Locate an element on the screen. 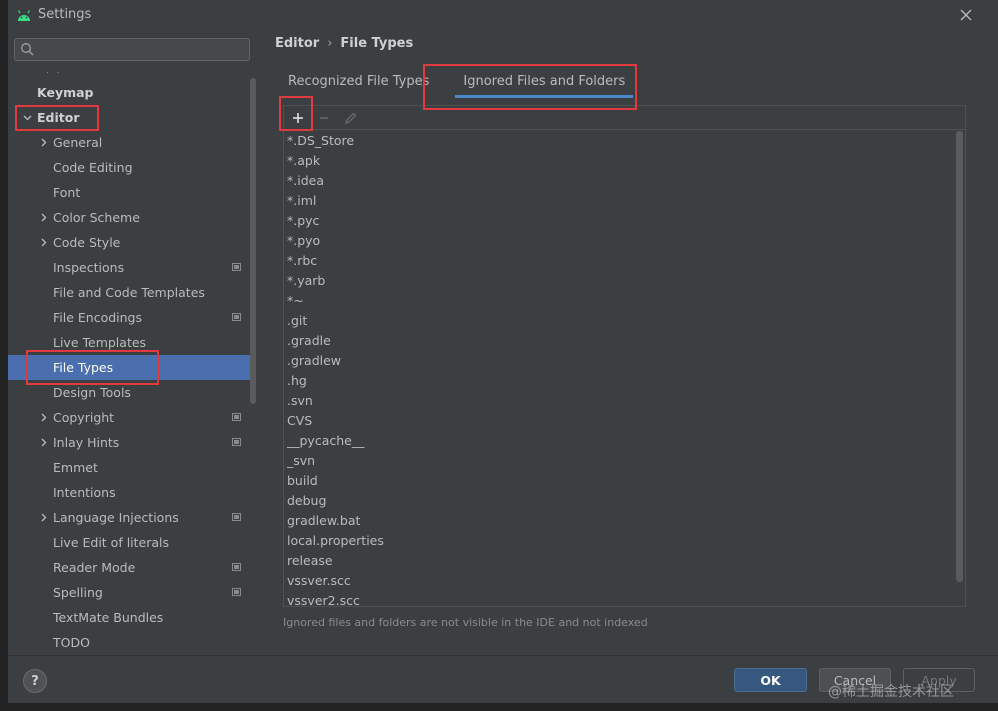 The image size is (998, 711). list-item: *.pyo is located at coordinates (619, 241).